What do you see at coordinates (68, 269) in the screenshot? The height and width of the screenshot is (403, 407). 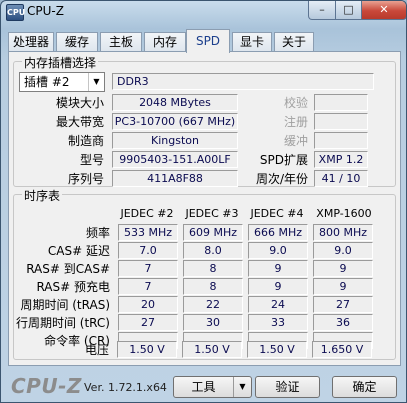 I see `ras-to-cas-label: RAS# 到CAS#` at bounding box center [68, 269].